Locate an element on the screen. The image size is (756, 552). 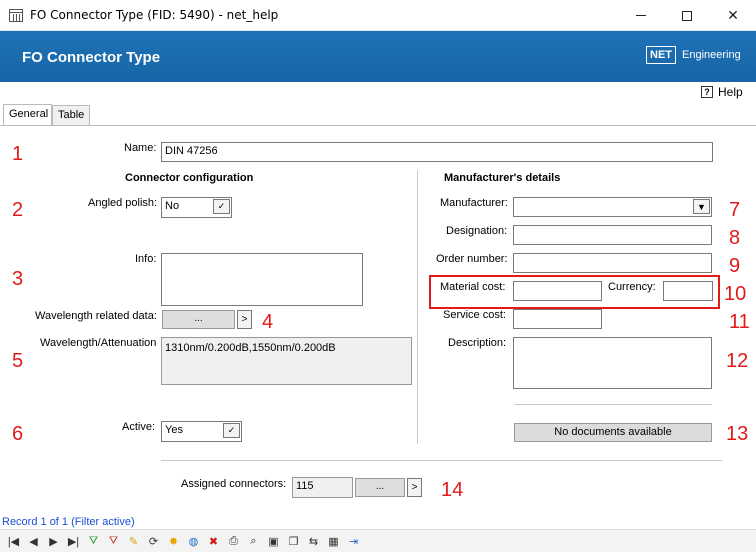
maximize-button is located at coordinates (687, 15).